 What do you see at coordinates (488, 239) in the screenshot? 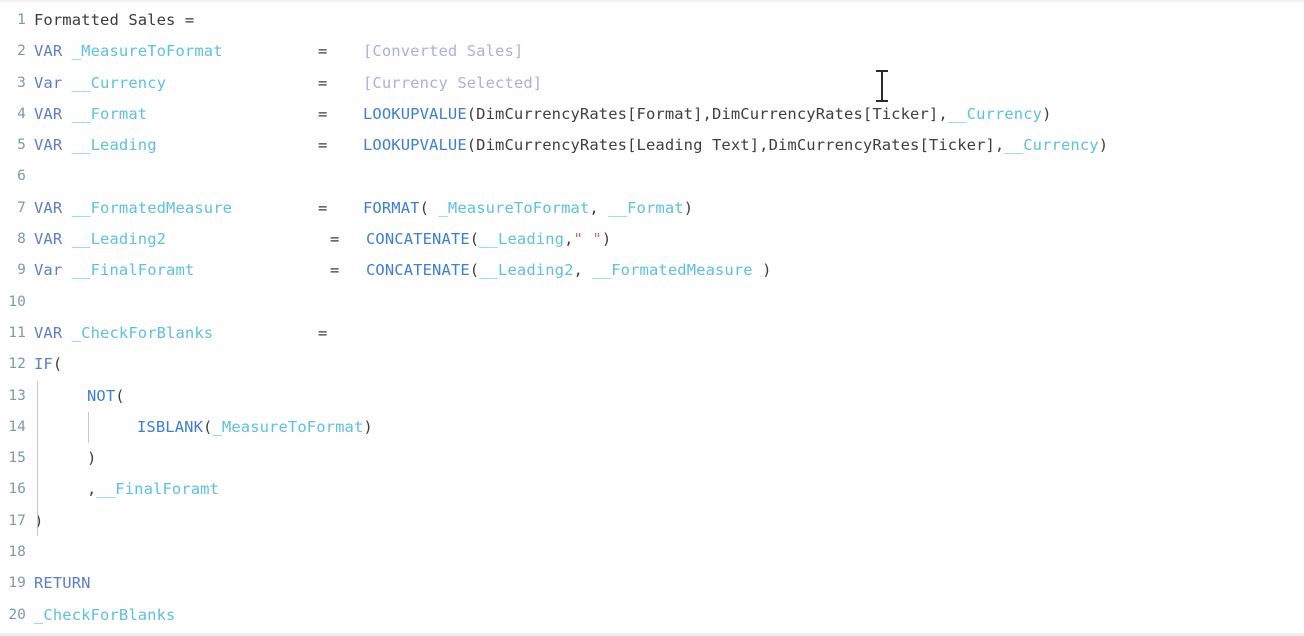
I see `code-expression: CONCATENATE(__Leading," ")` at bounding box center [488, 239].